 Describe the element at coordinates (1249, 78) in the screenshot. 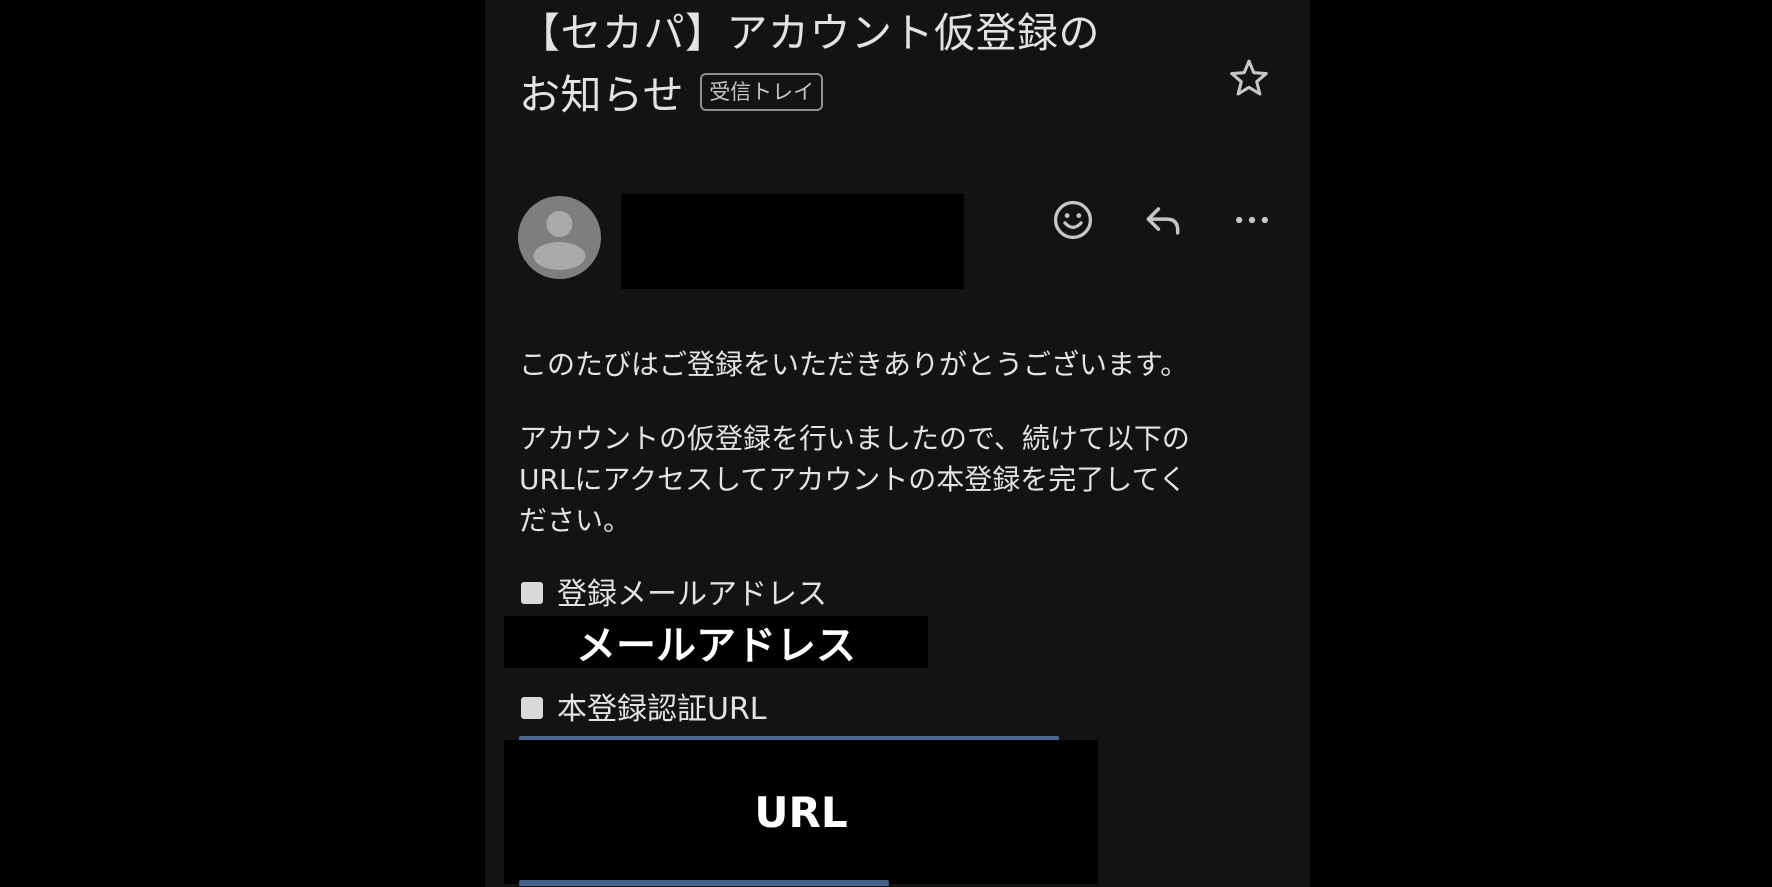

I see `star-icon` at that location.